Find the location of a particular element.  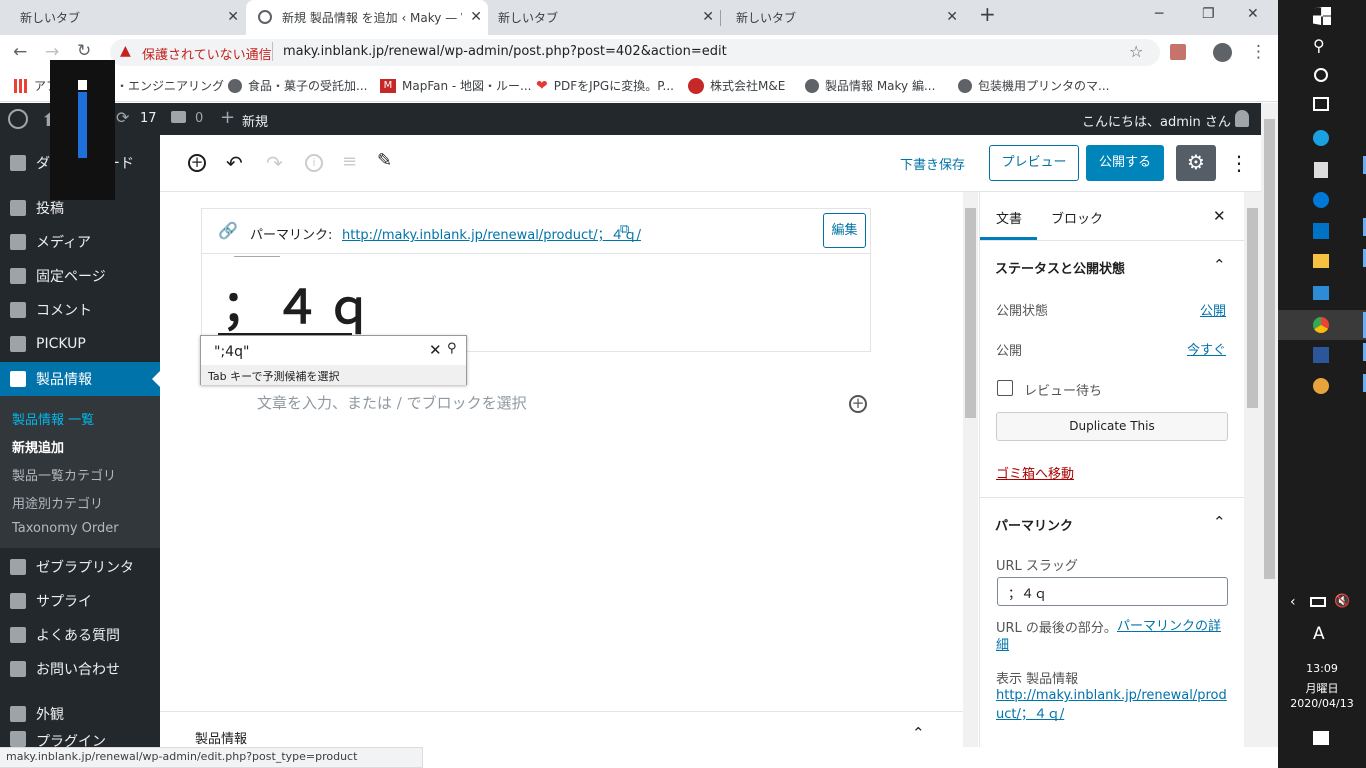

restore-icon: ❐ is located at coordinates (1208, 14).